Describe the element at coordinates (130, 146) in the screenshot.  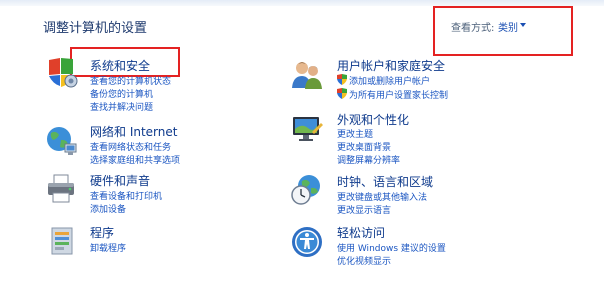
I see `link-view-network-status: 查看网络状态和任务` at that location.